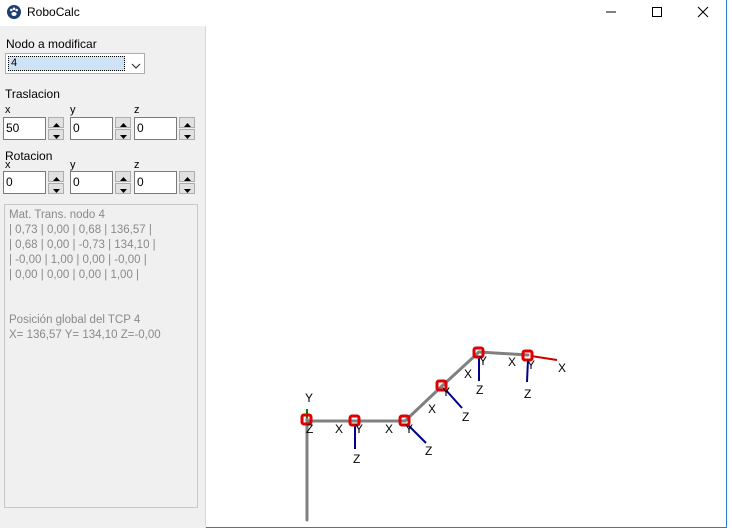 Image resolution: width=732 pixels, height=530 pixels. I want to click on matrix-title: Mat. Trans. nodo 4, so click(57, 215).